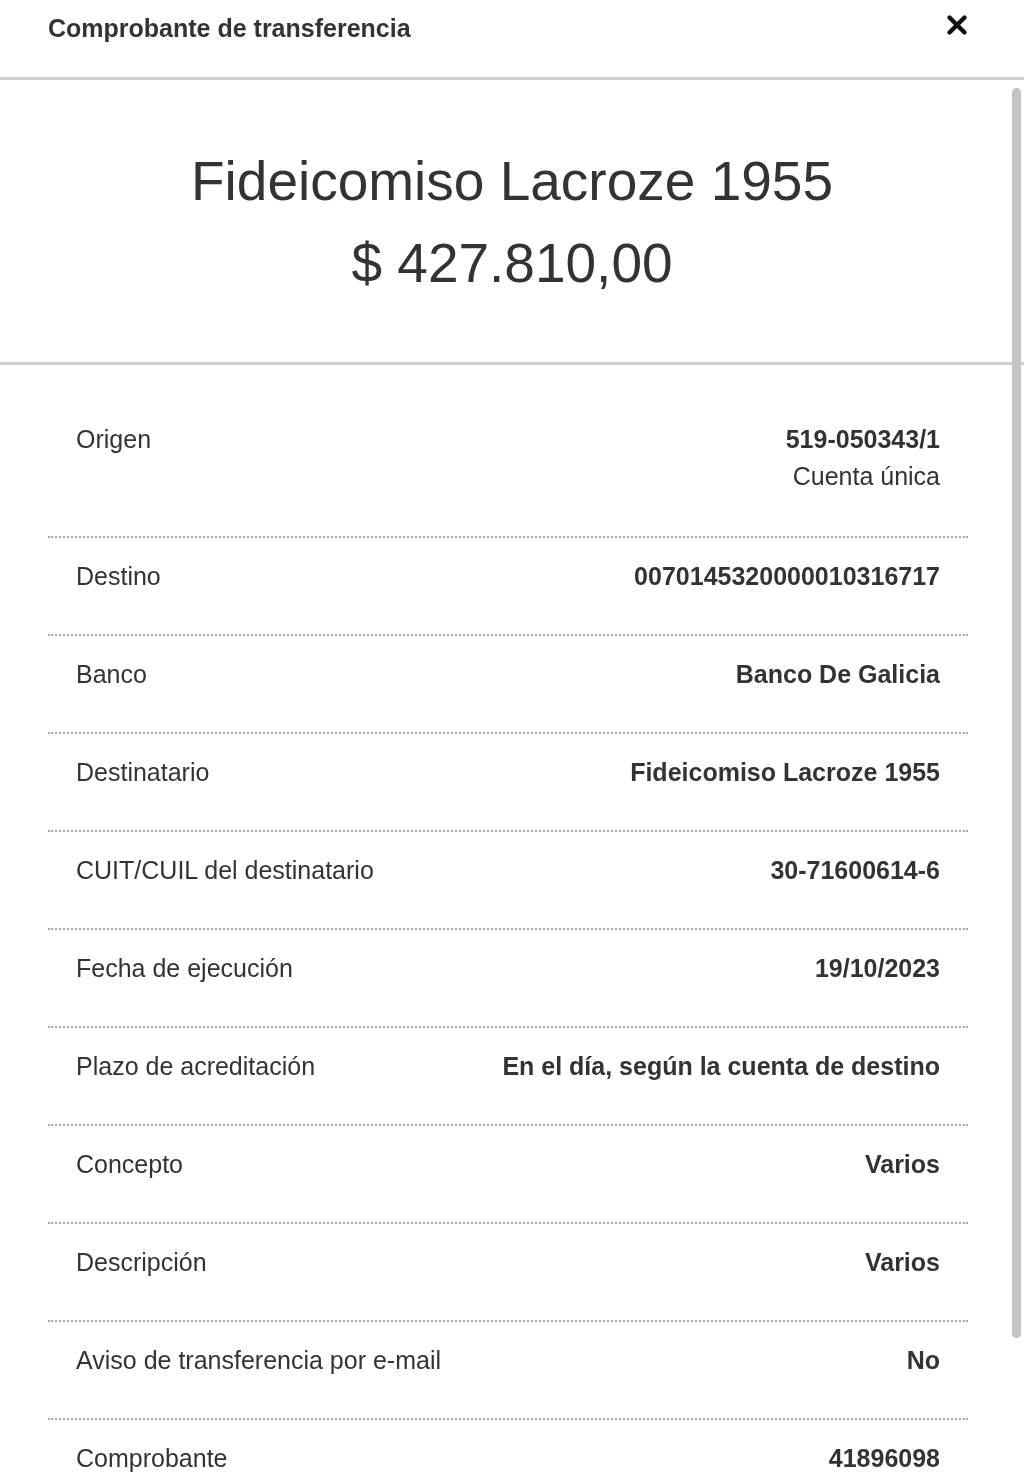  I want to click on field-value: 30-71600614-6, so click(855, 870).